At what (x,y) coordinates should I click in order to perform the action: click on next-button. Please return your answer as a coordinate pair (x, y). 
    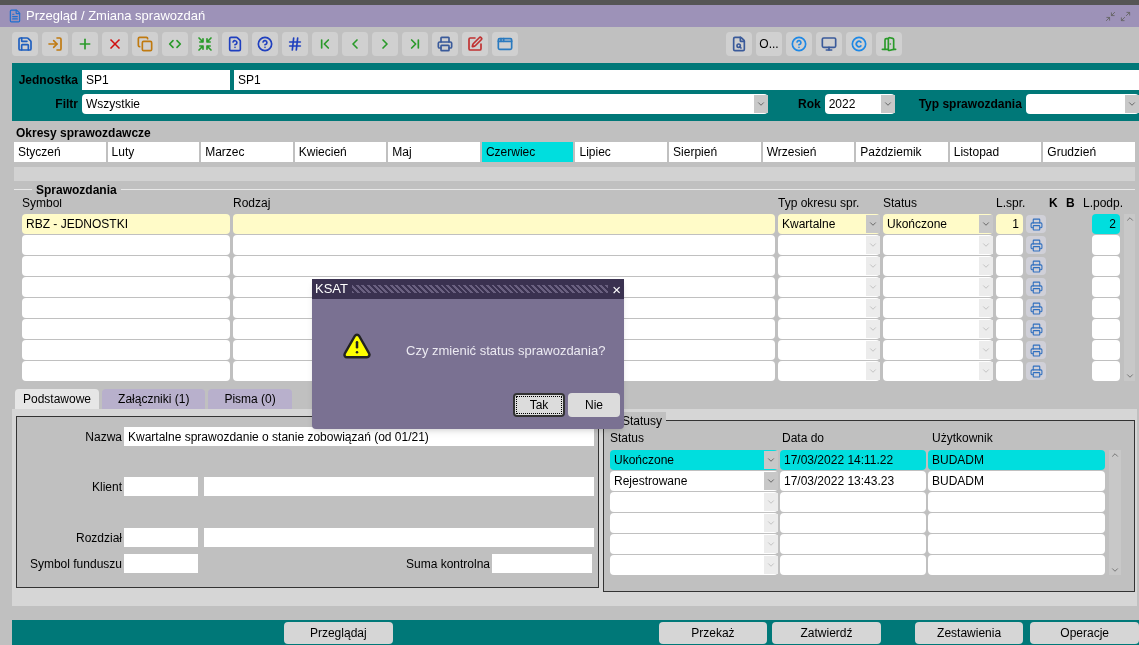
    Looking at the image, I should click on (385, 44).